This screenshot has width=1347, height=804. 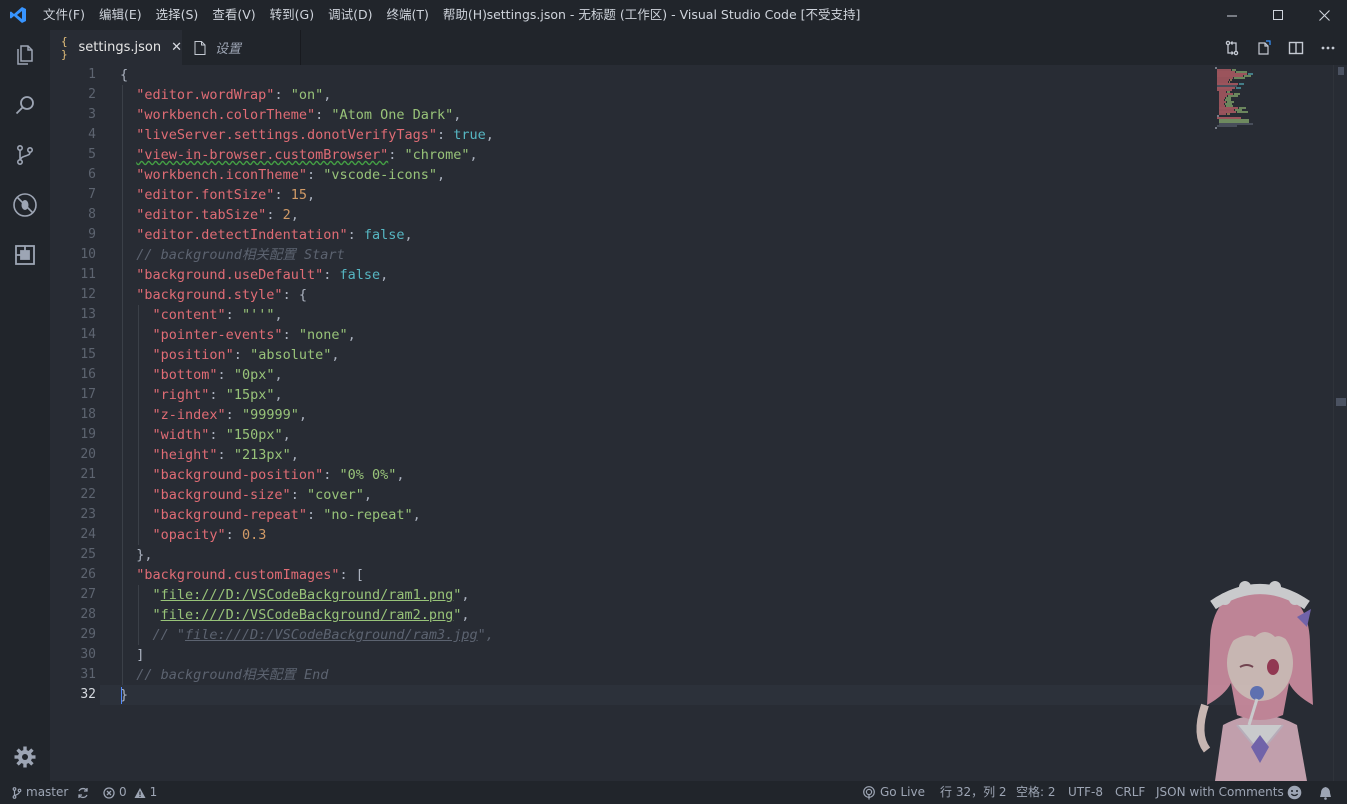 What do you see at coordinates (680, 615) in the screenshot?
I see `code-line: "file:///D:/VSCodeBackground/ram2.png",` at bounding box center [680, 615].